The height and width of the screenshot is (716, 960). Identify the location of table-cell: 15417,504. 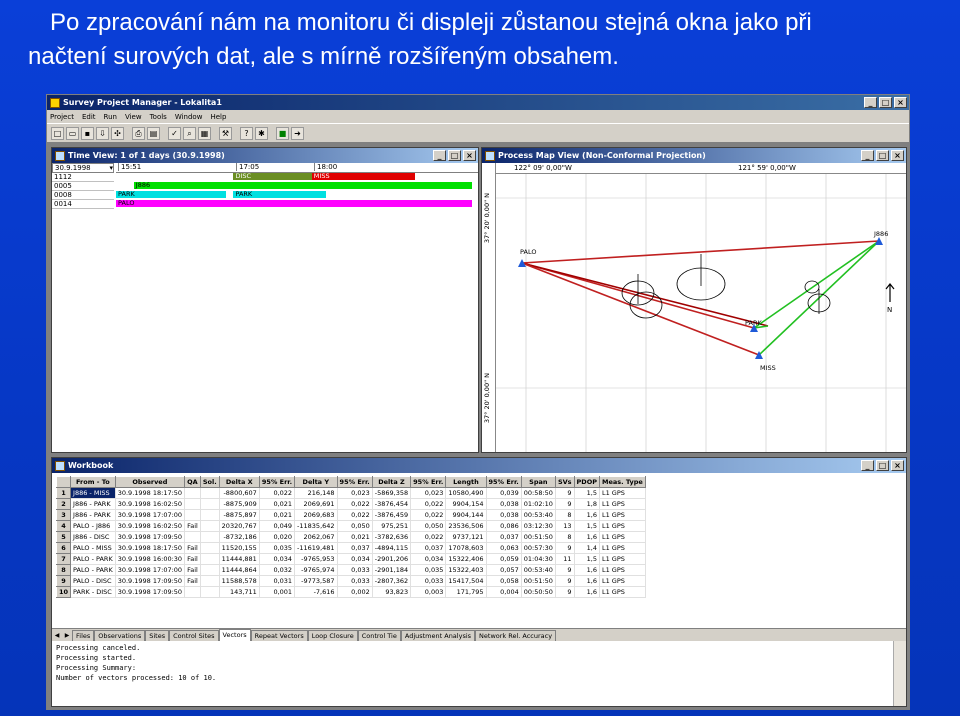
(466, 581).